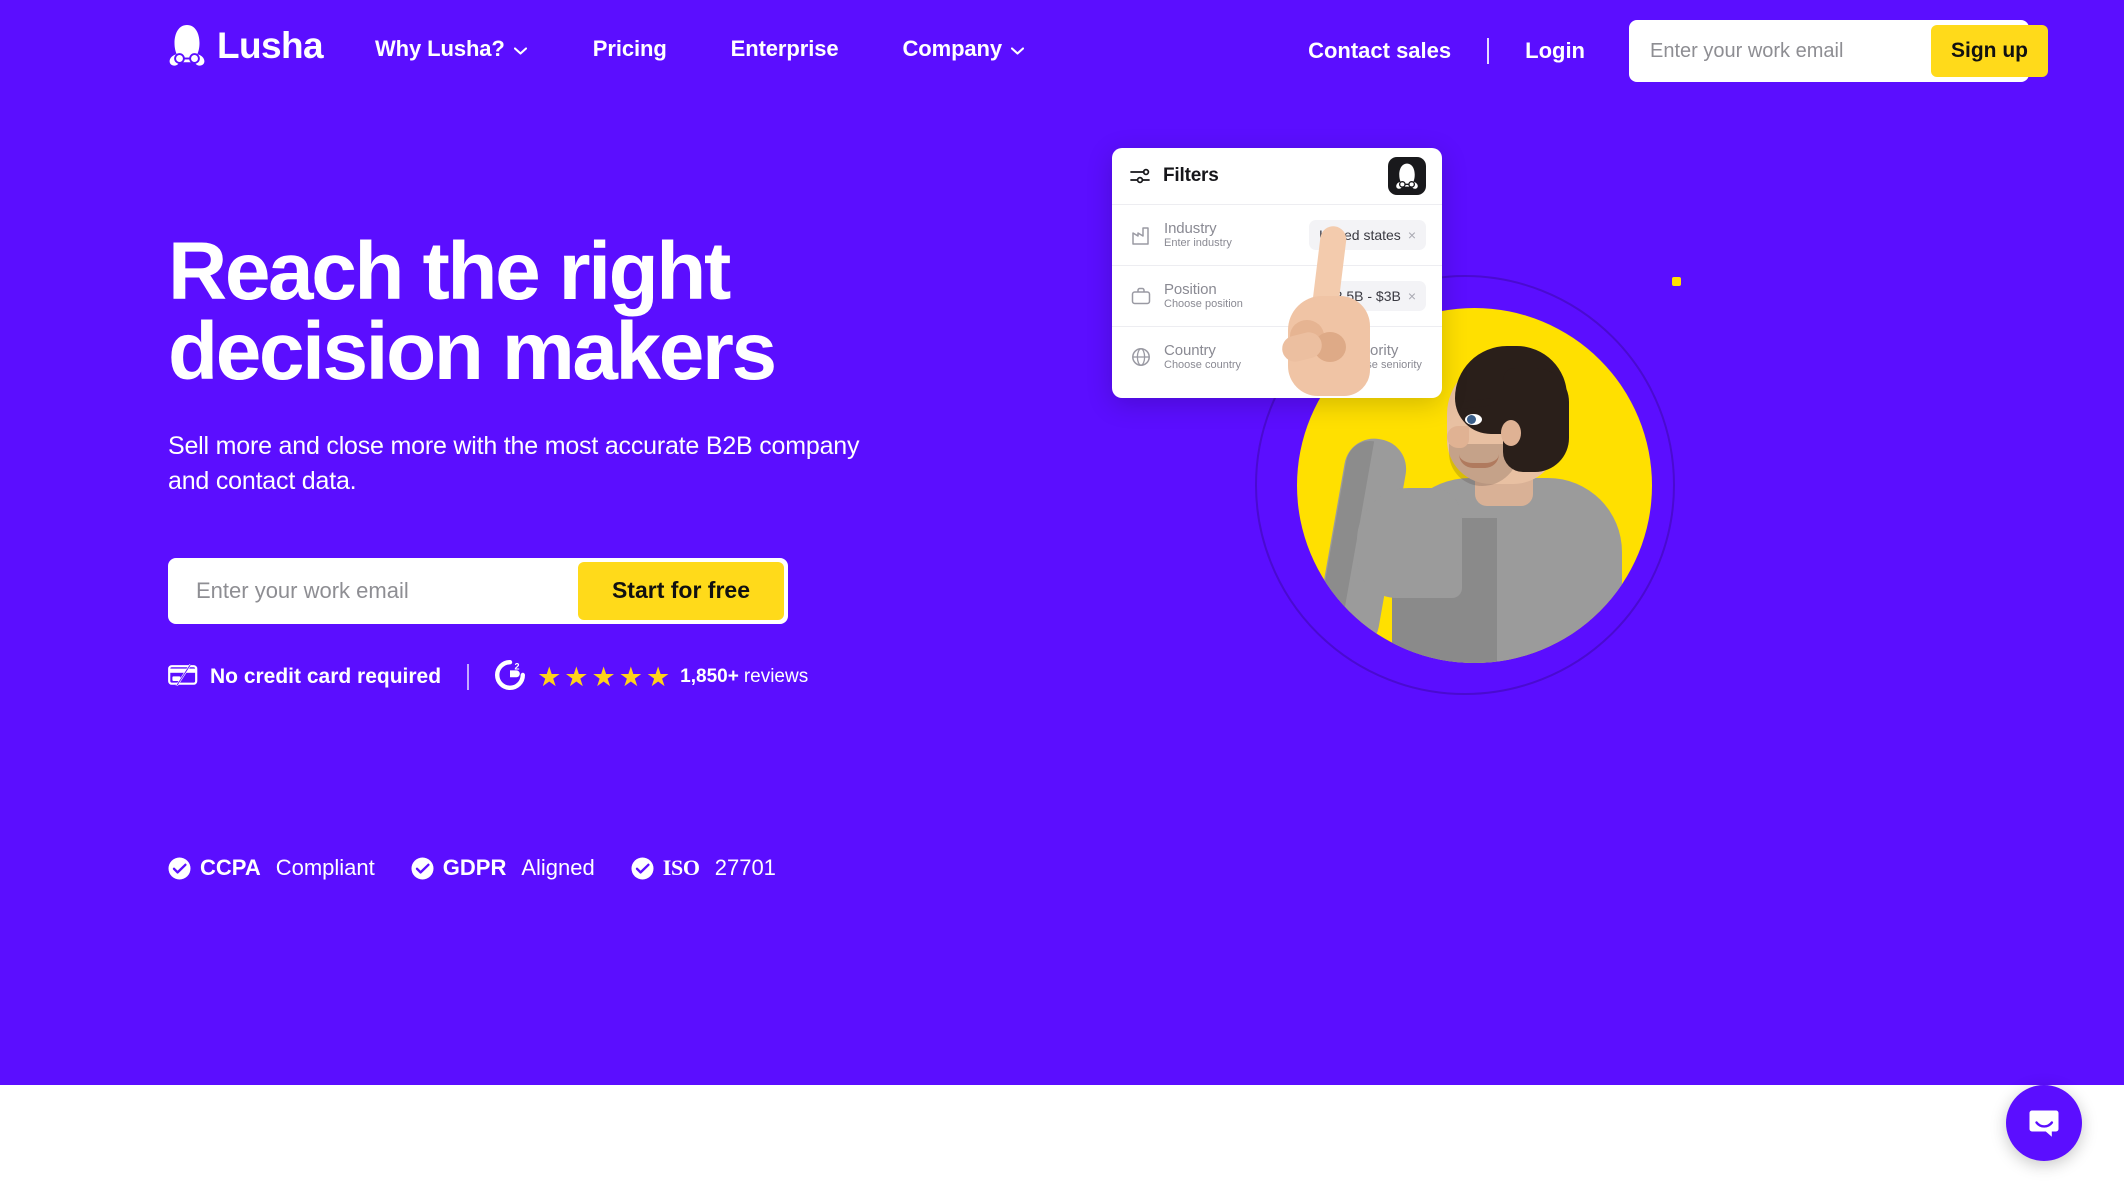 This screenshot has height=1189, width=2124. Describe the element at coordinates (468, 677) in the screenshot. I see `trust-divider` at that location.